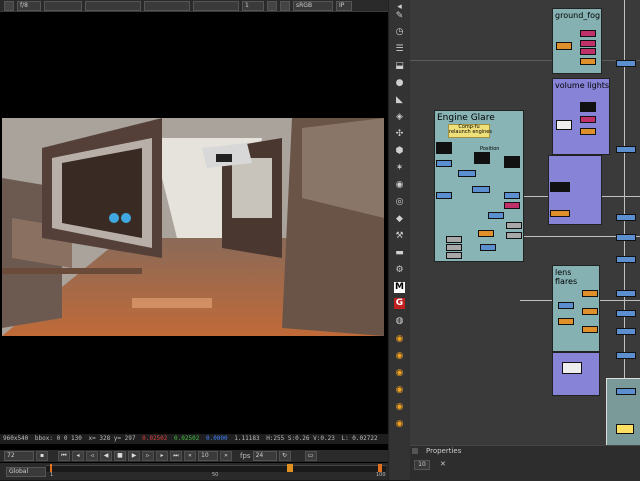  Describe the element at coordinates (29, 5) in the screenshot. I see `input-select: f/8` at that location.